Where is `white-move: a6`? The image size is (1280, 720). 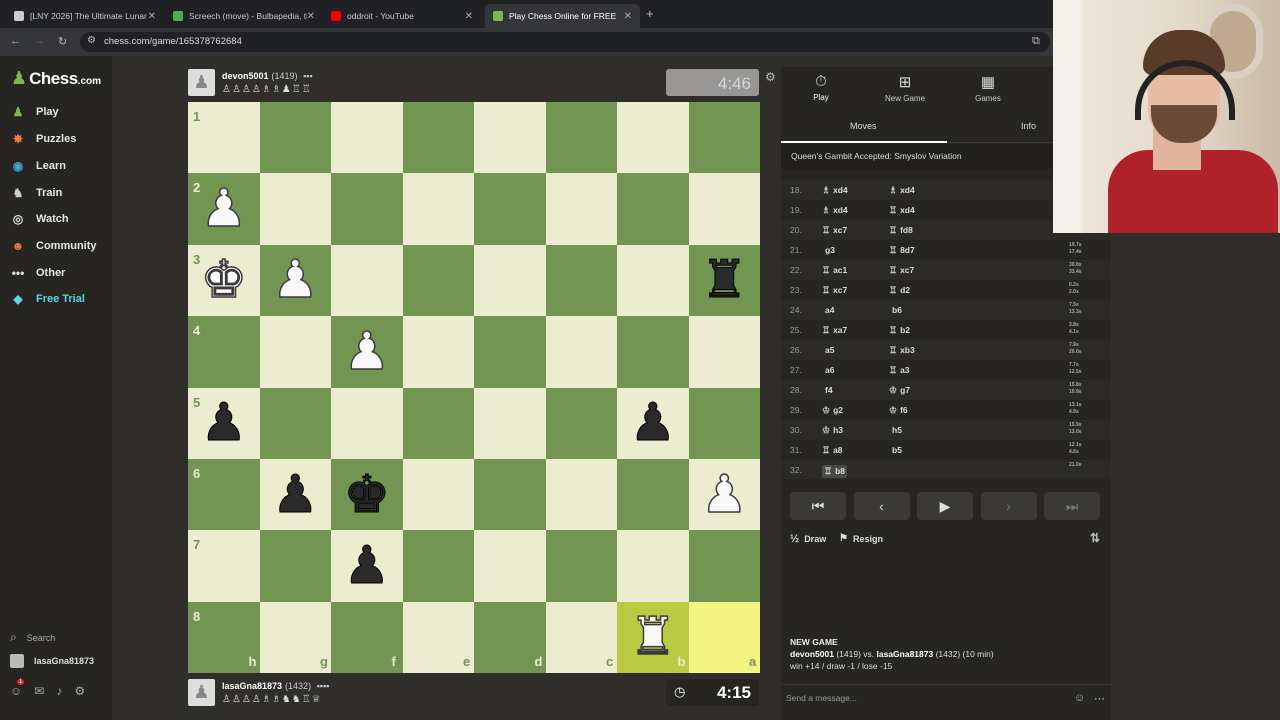
white-move: a6 is located at coordinates (828, 370).